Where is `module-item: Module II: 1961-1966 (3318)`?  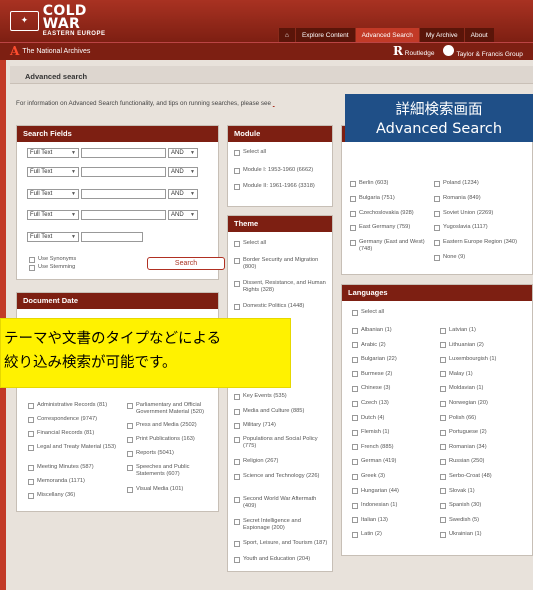 module-item: Module II: 1961-1966 (3318) is located at coordinates (281, 186).